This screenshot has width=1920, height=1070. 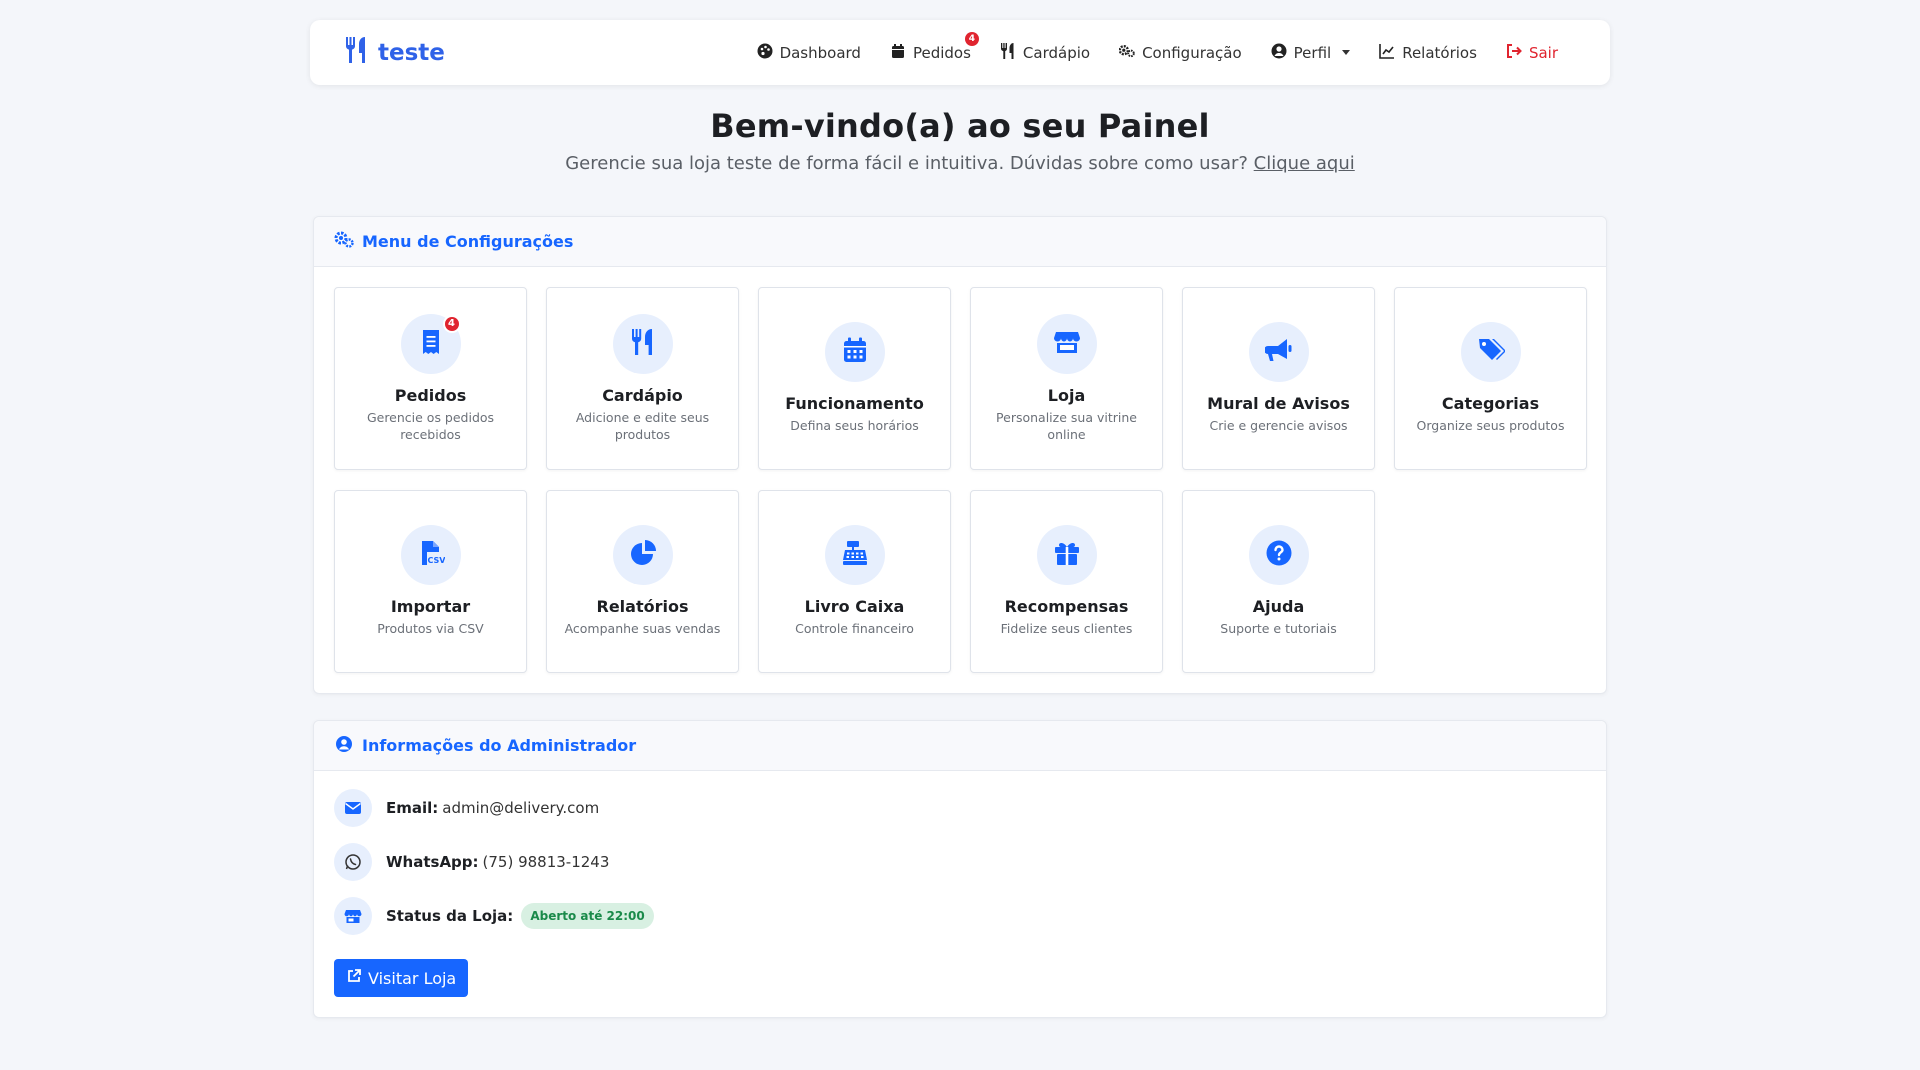 I want to click on status-label: Status da Loja:, so click(x=450, y=916).